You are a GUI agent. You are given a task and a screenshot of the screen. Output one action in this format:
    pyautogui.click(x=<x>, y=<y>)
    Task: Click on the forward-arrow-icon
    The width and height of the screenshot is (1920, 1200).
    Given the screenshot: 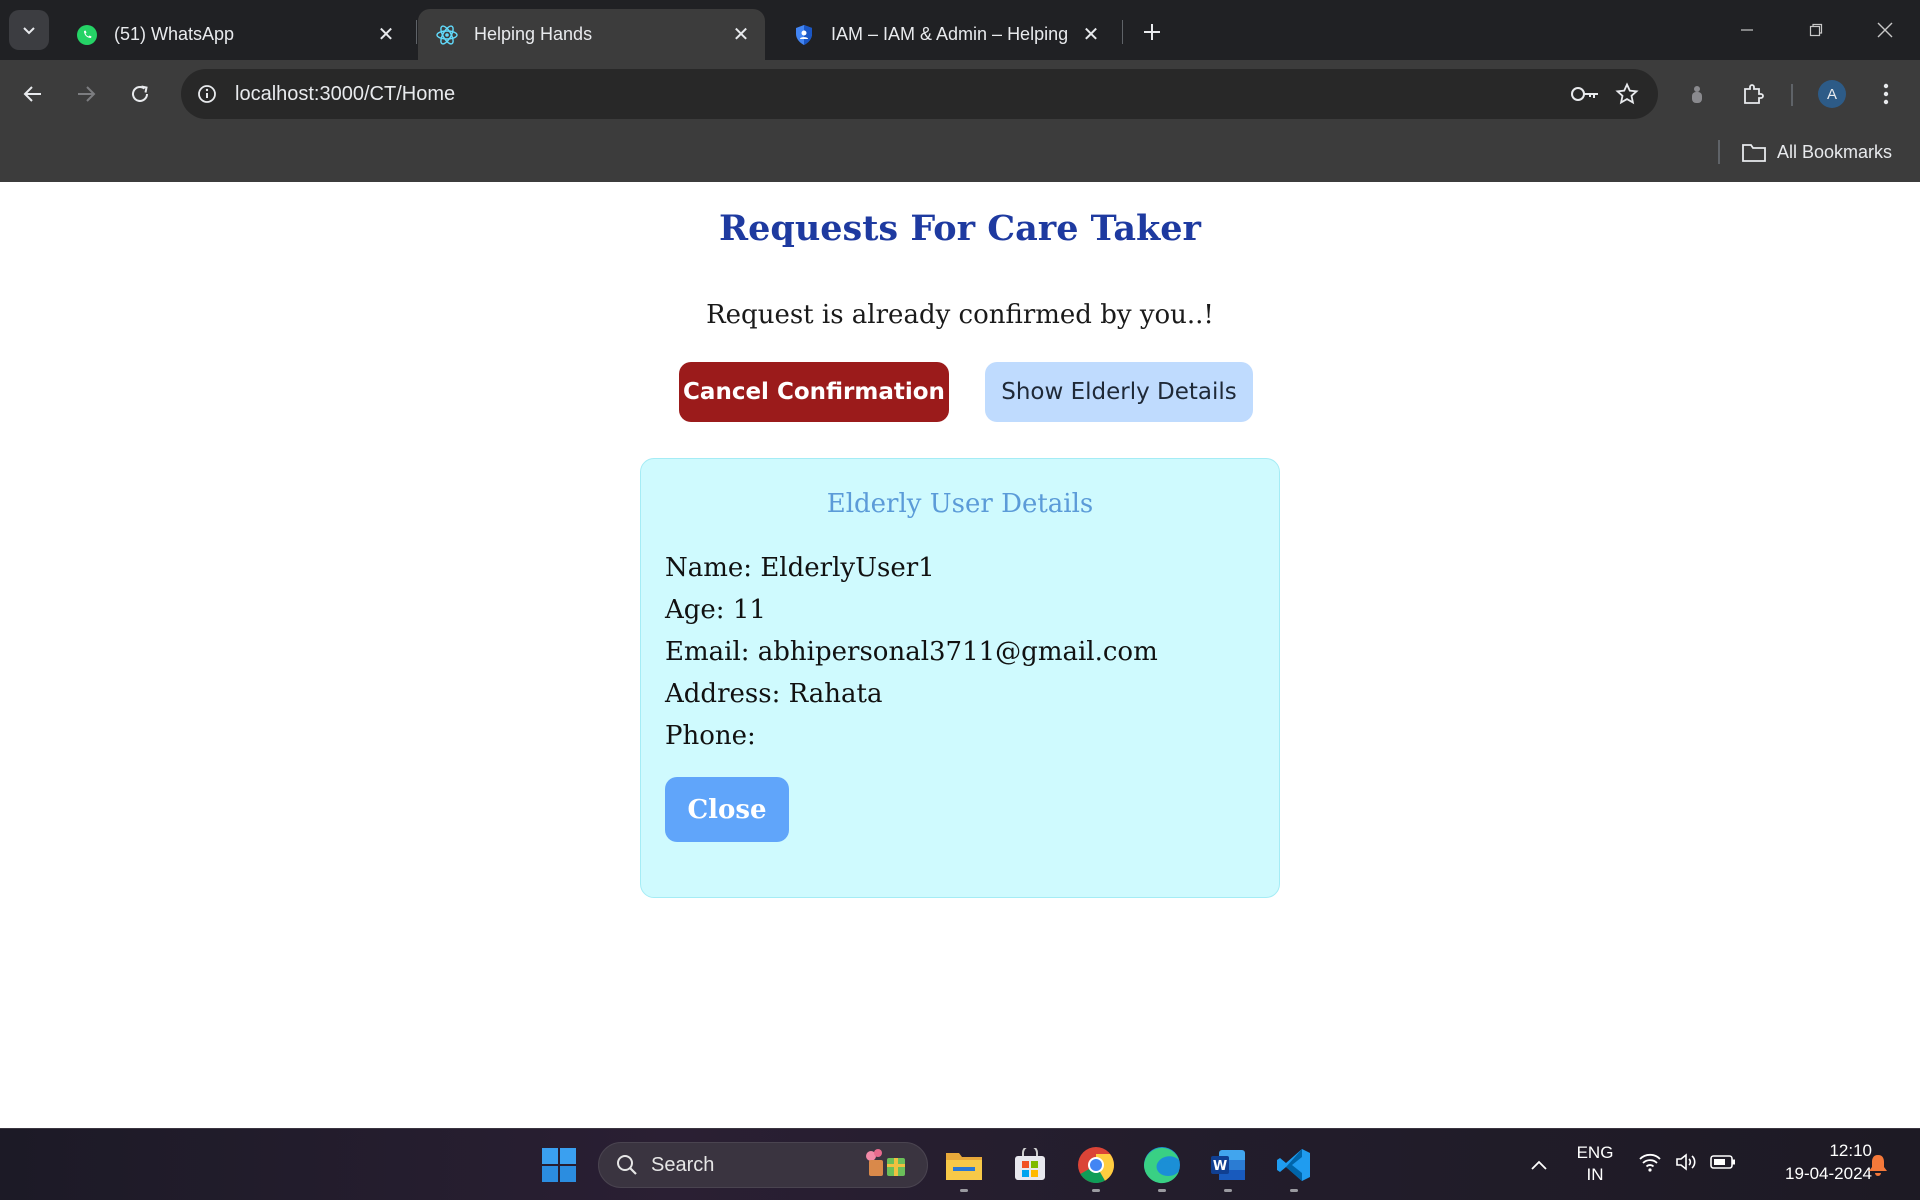 What is the action you would take?
    pyautogui.click(x=87, y=94)
    